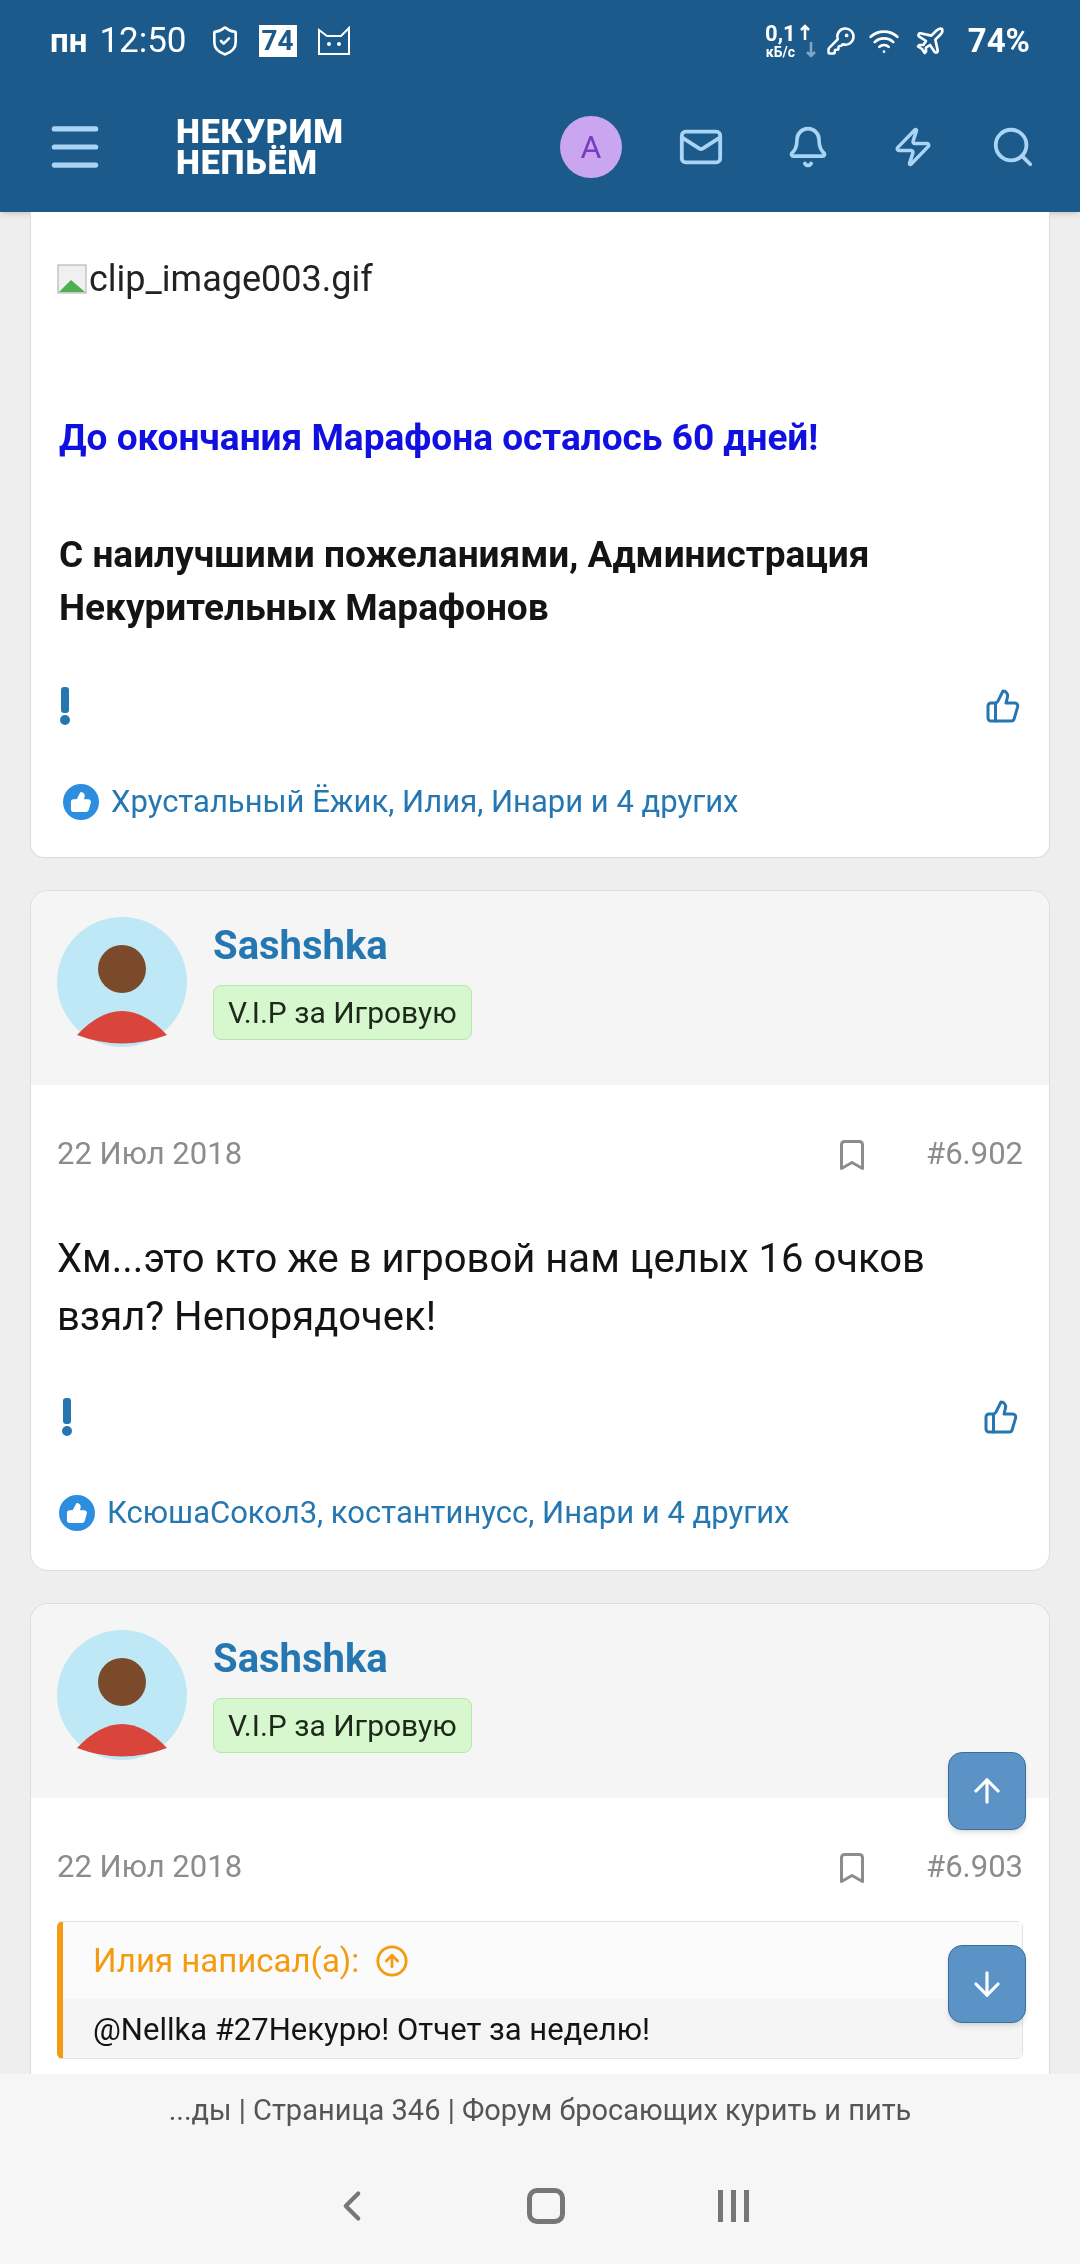 The image size is (1080, 2264). I want to click on user-avatar: A, so click(591, 147).